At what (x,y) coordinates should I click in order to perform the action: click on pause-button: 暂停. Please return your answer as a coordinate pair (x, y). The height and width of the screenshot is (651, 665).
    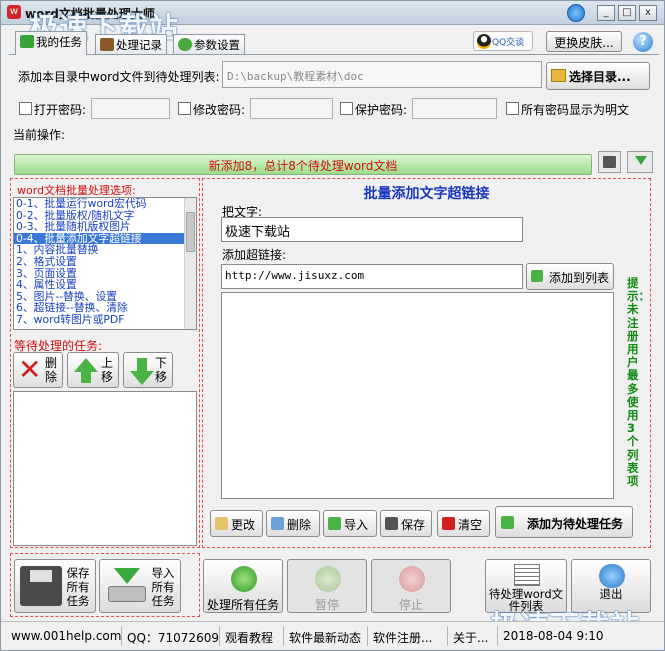
    Looking at the image, I should click on (327, 586).